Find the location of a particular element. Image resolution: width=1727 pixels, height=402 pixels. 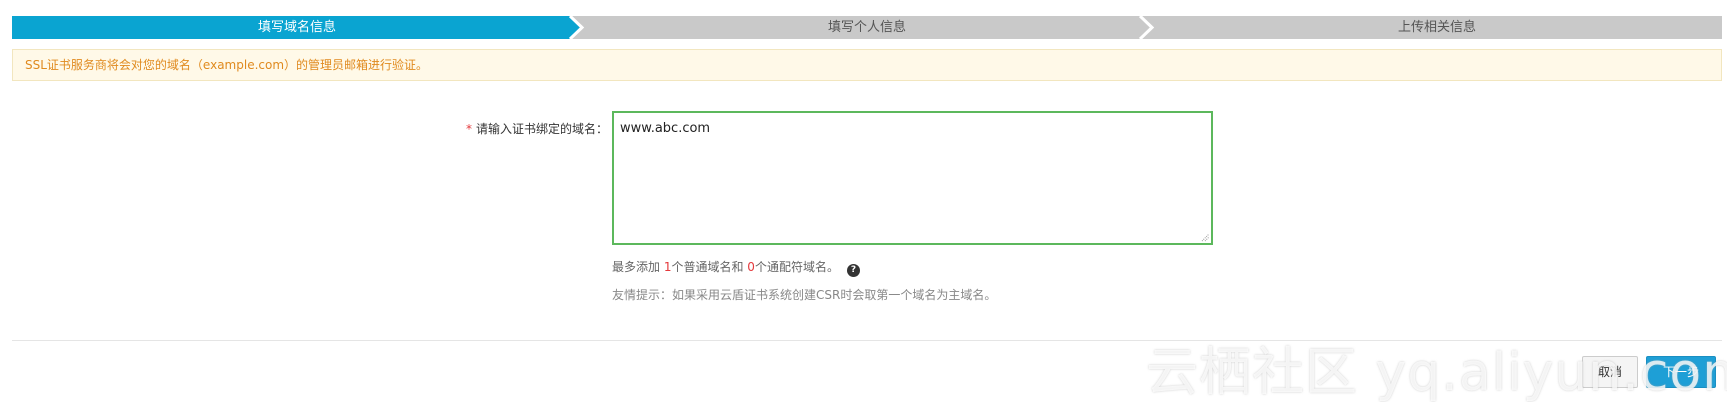

friendly-tip-text: 友情提示：如果采用云盾证书系统创建CSR时会取第一个域名为主域名。 is located at coordinates (804, 295).